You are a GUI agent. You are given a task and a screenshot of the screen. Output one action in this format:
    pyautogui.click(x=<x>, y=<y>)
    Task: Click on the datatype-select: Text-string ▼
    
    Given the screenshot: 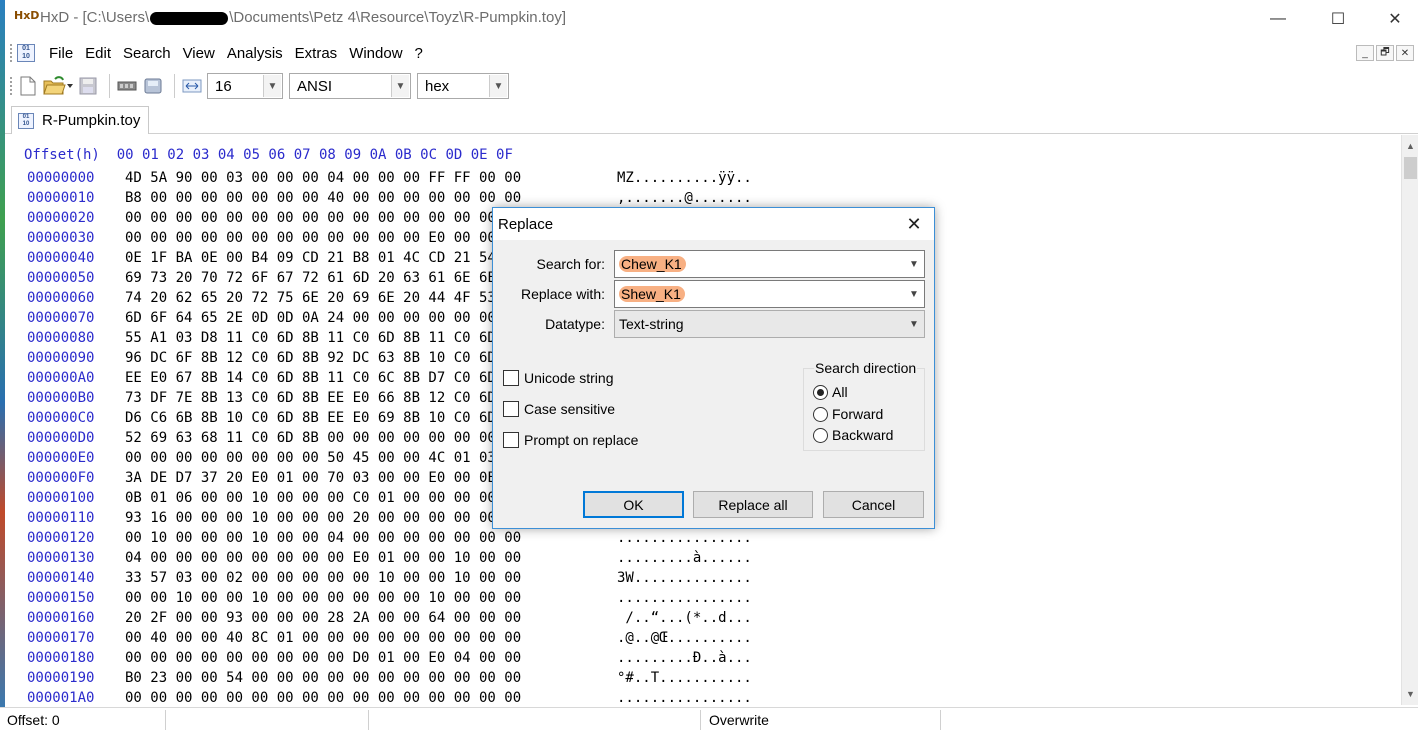 What is the action you would take?
    pyautogui.click(x=769, y=324)
    